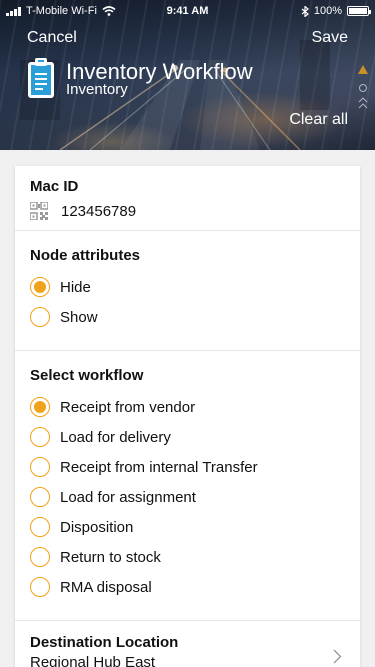 The height and width of the screenshot is (667, 375). I want to click on cancel-button: Cancel, so click(52, 38).